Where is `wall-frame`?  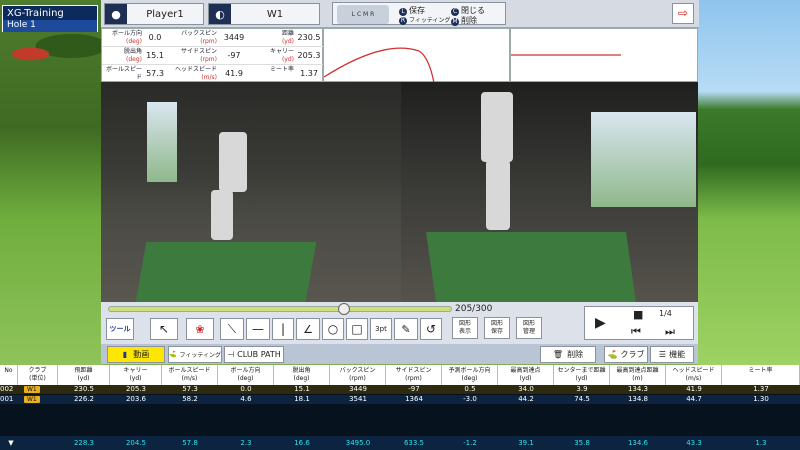
wall-frame is located at coordinates (162, 142).